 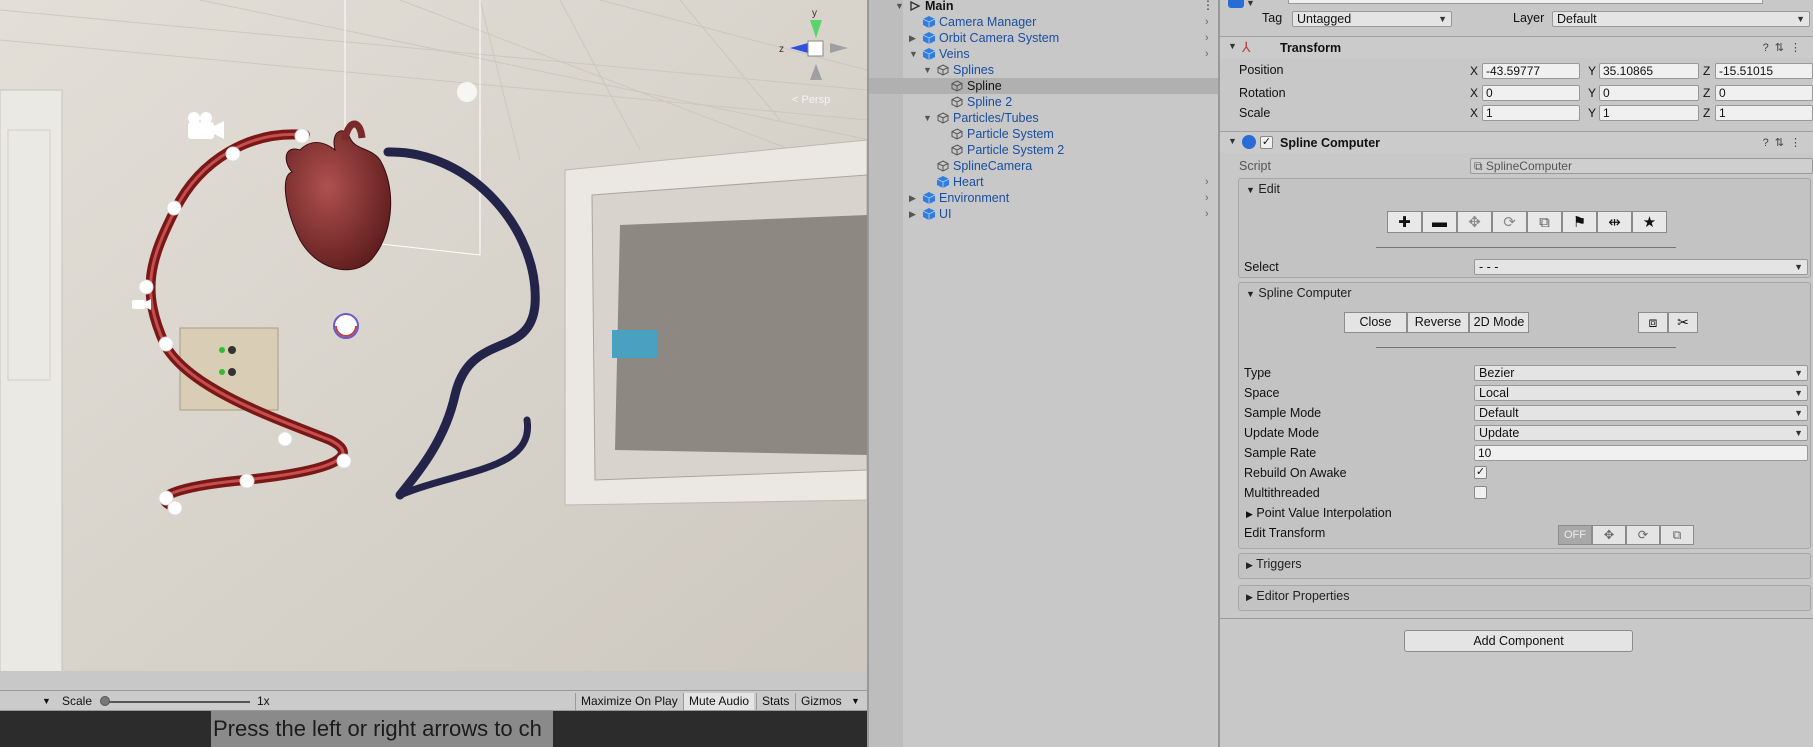 I want to click on mute-audio-button: Mute Audio, so click(x=719, y=701).